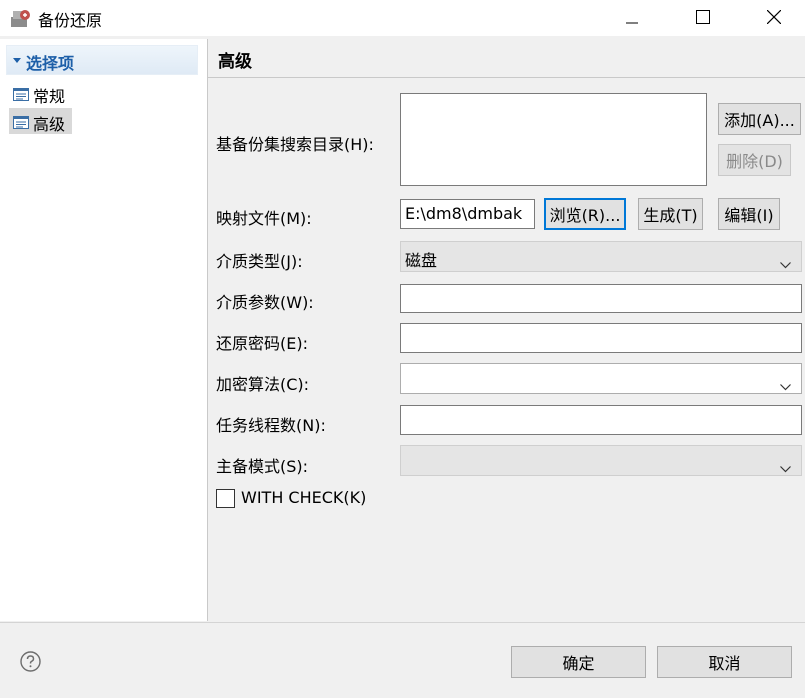 The image size is (805, 698). I want to click on with-check-checkbox, so click(225, 498).